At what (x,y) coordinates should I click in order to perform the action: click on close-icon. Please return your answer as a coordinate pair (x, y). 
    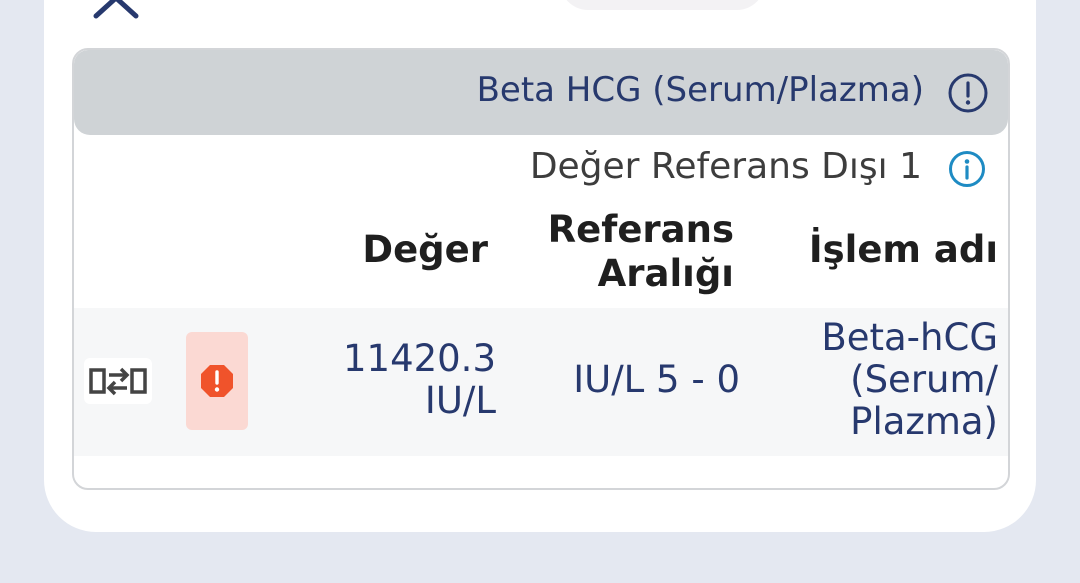
    Looking at the image, I should click on (116, 9).